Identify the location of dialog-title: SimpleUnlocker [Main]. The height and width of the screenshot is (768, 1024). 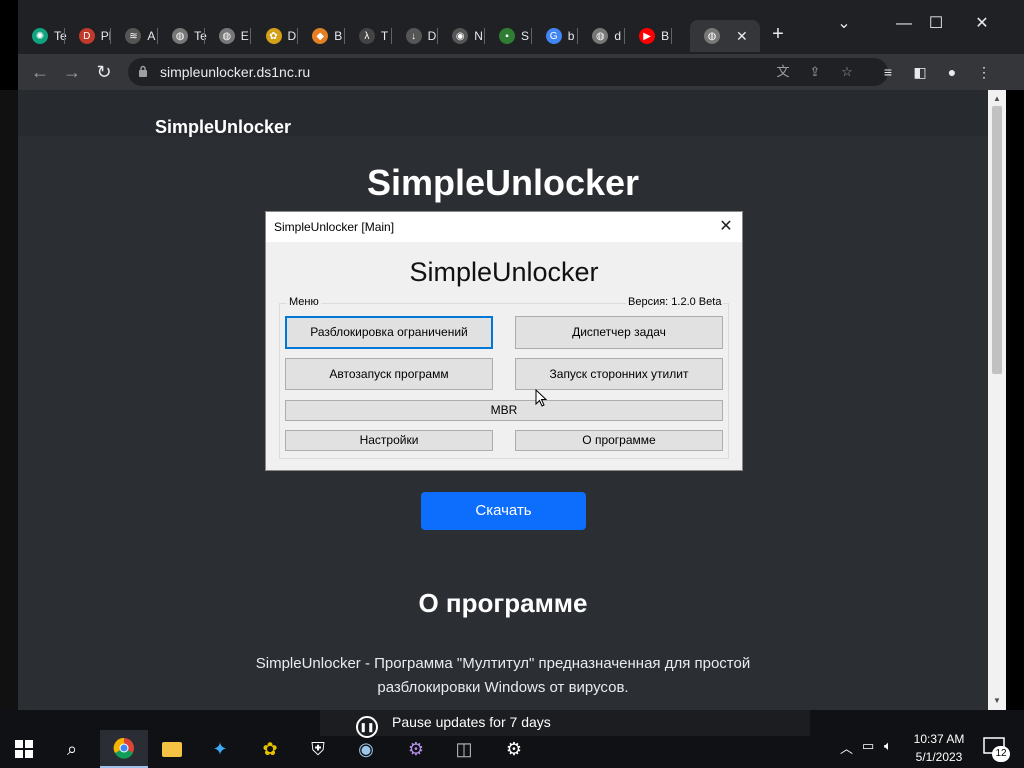
(334, 227).